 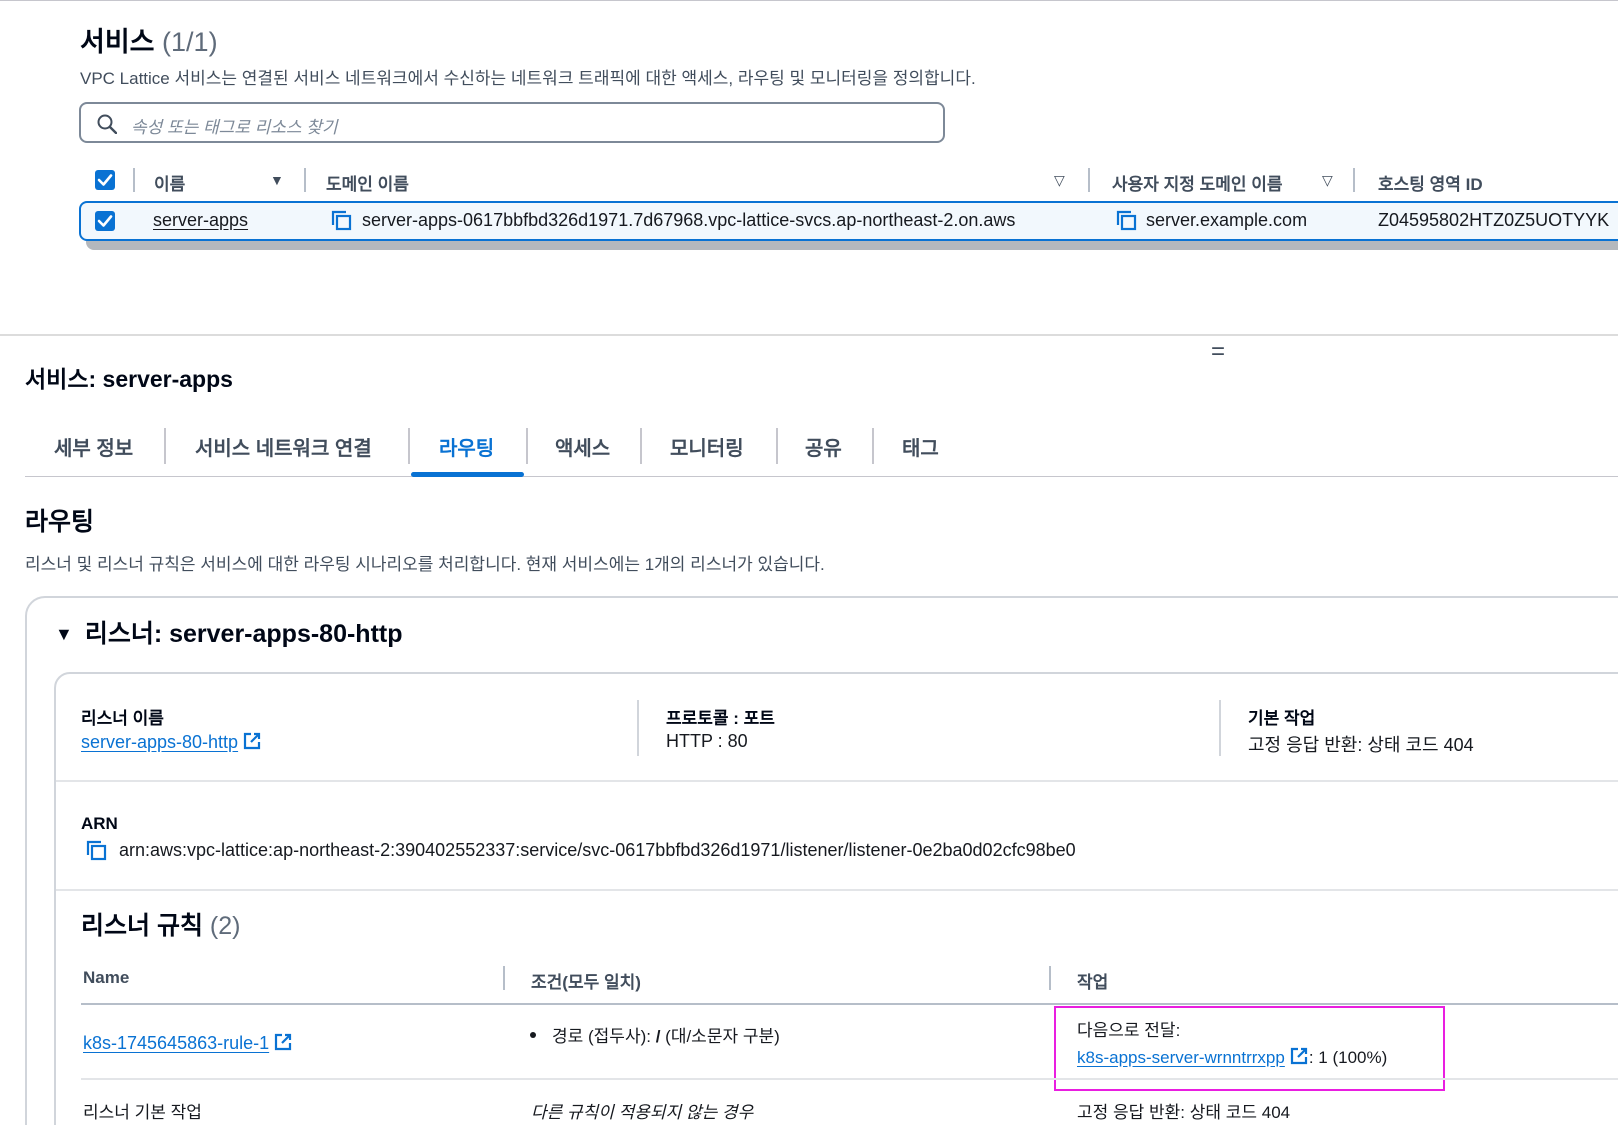 I want to click on services-title: 서비스 (1/1), so click(x=149, y=39).